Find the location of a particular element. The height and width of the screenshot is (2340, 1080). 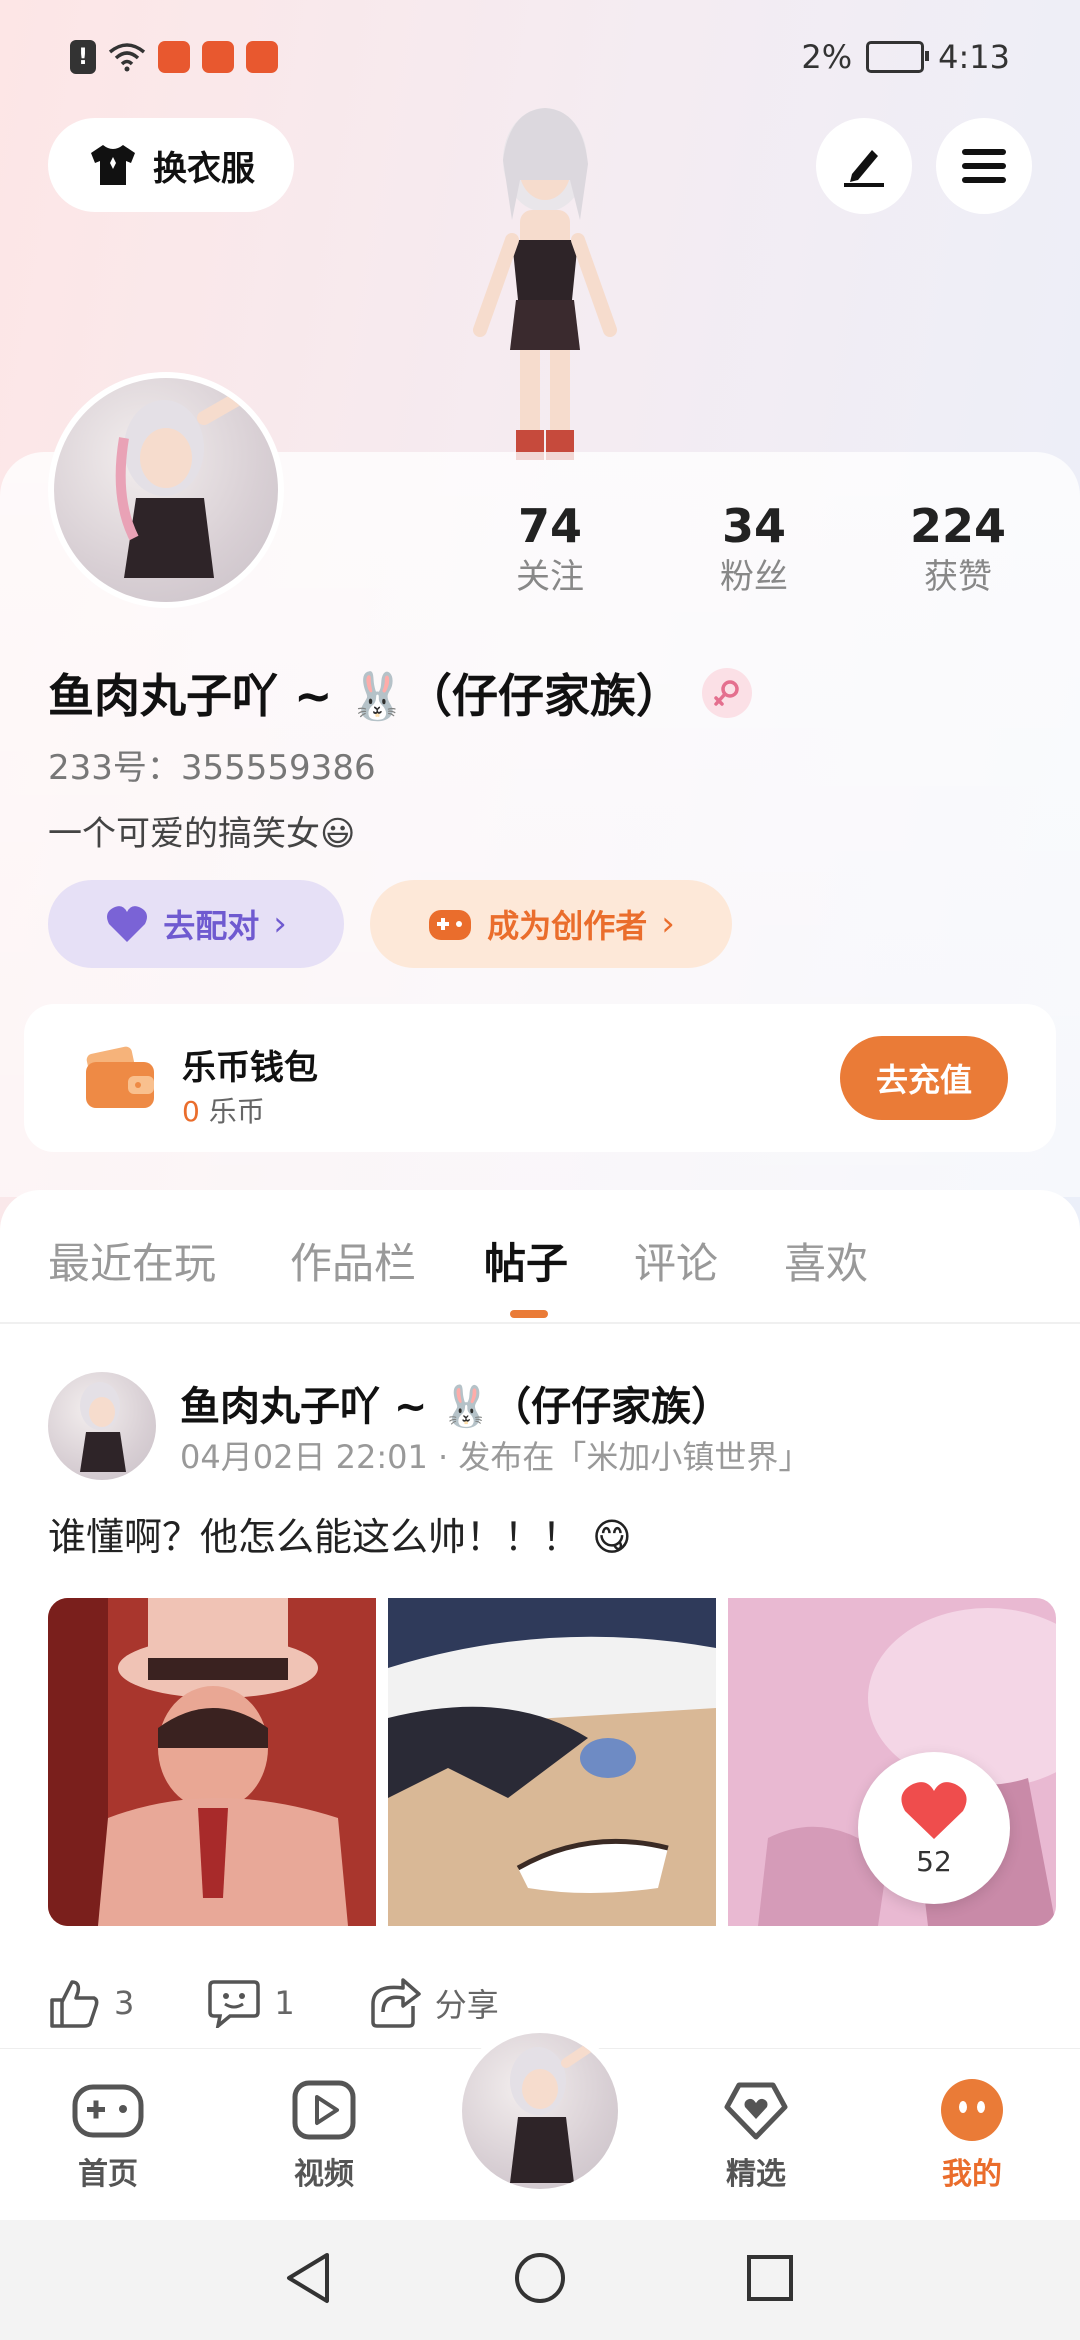

clock: 4:13 is located at coordinates (974, 57).